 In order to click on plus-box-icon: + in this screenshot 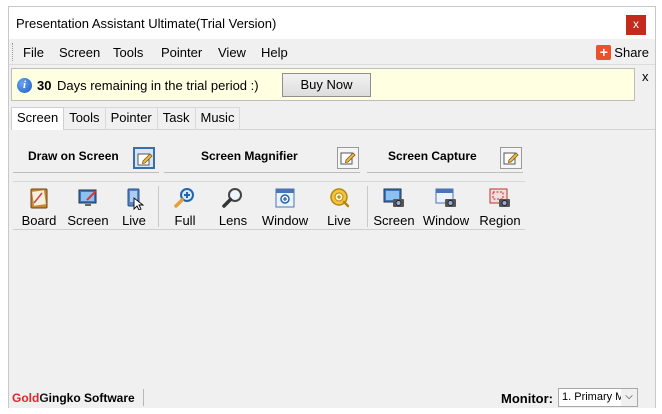, I will do `click(604, 52)`.